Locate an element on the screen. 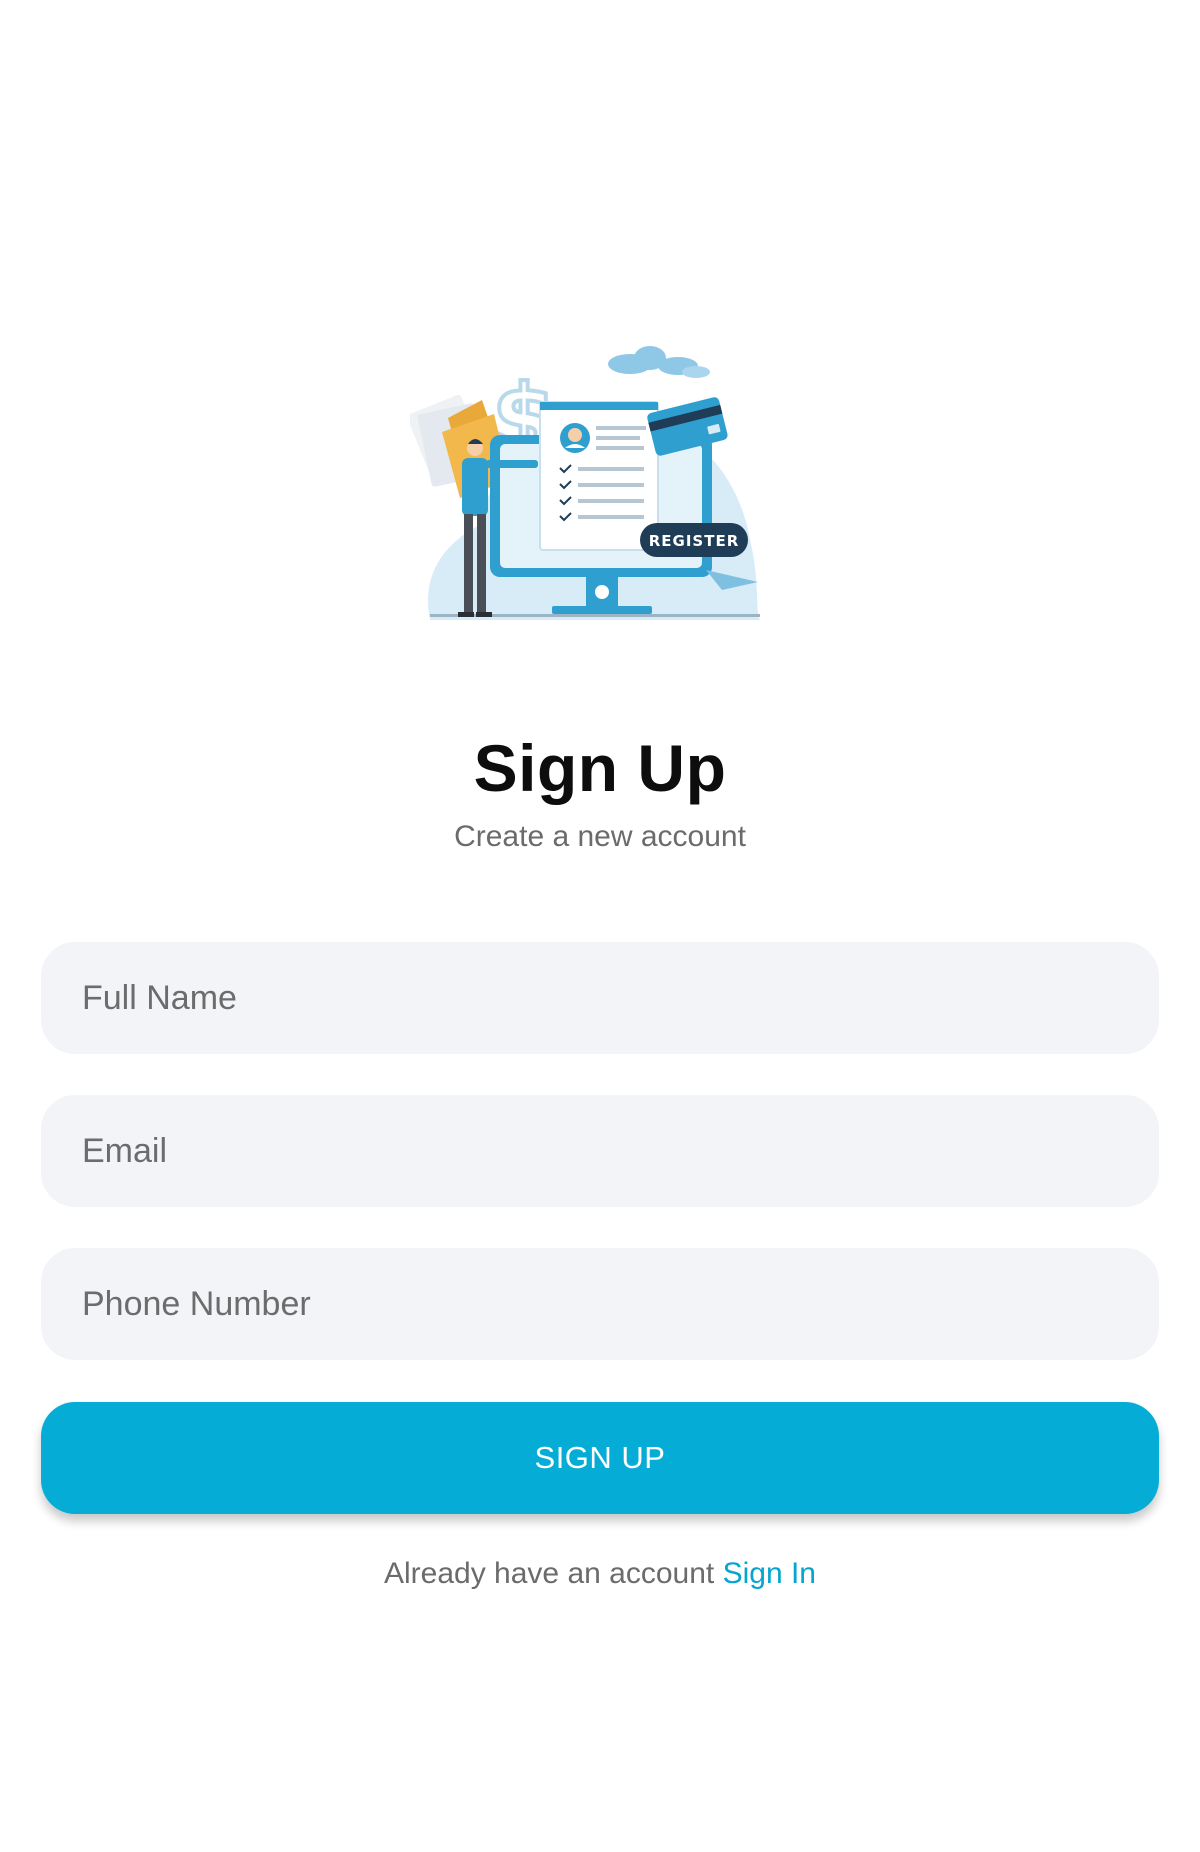  register-illustration: $ REGISTER is located at coordinates (585, 483).